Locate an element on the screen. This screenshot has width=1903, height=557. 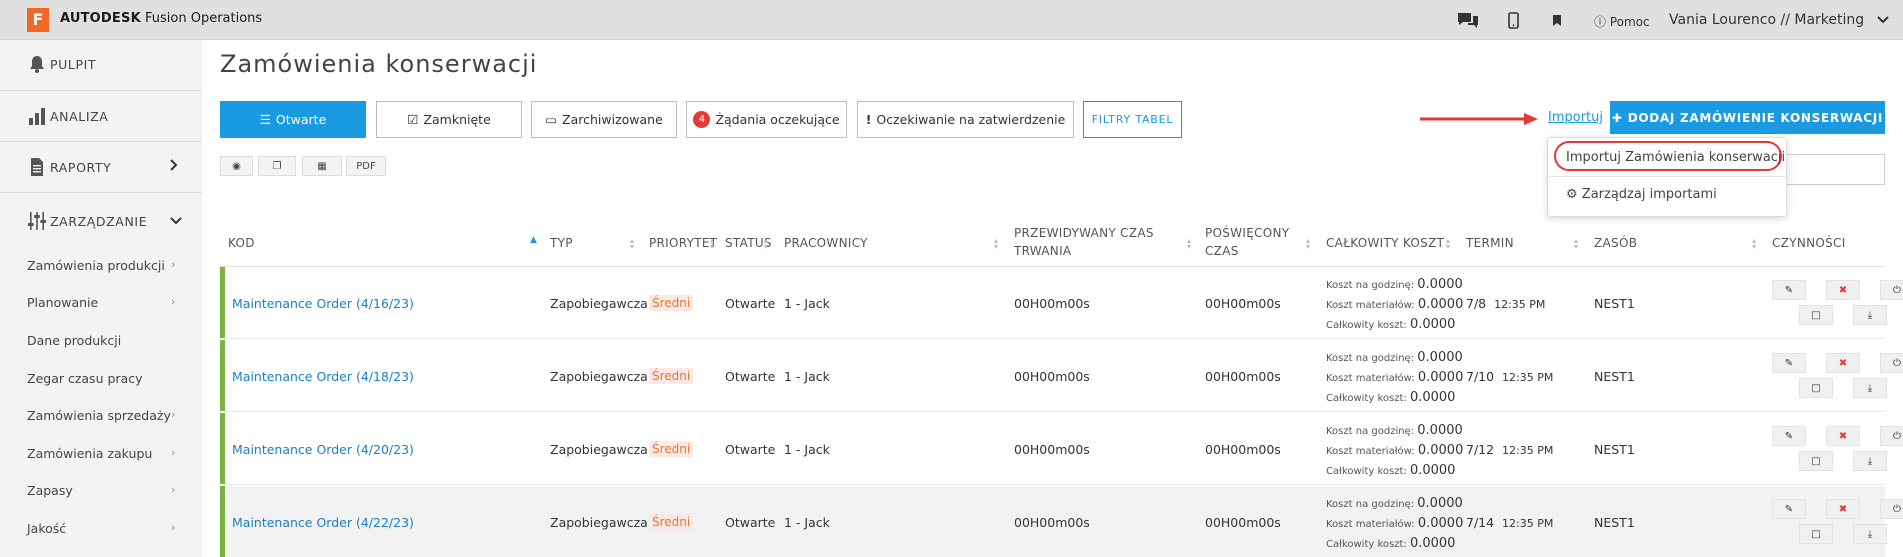
sidebar-sub-time-clock: Zegar czasu pracy is located at coordinates (107, 378).